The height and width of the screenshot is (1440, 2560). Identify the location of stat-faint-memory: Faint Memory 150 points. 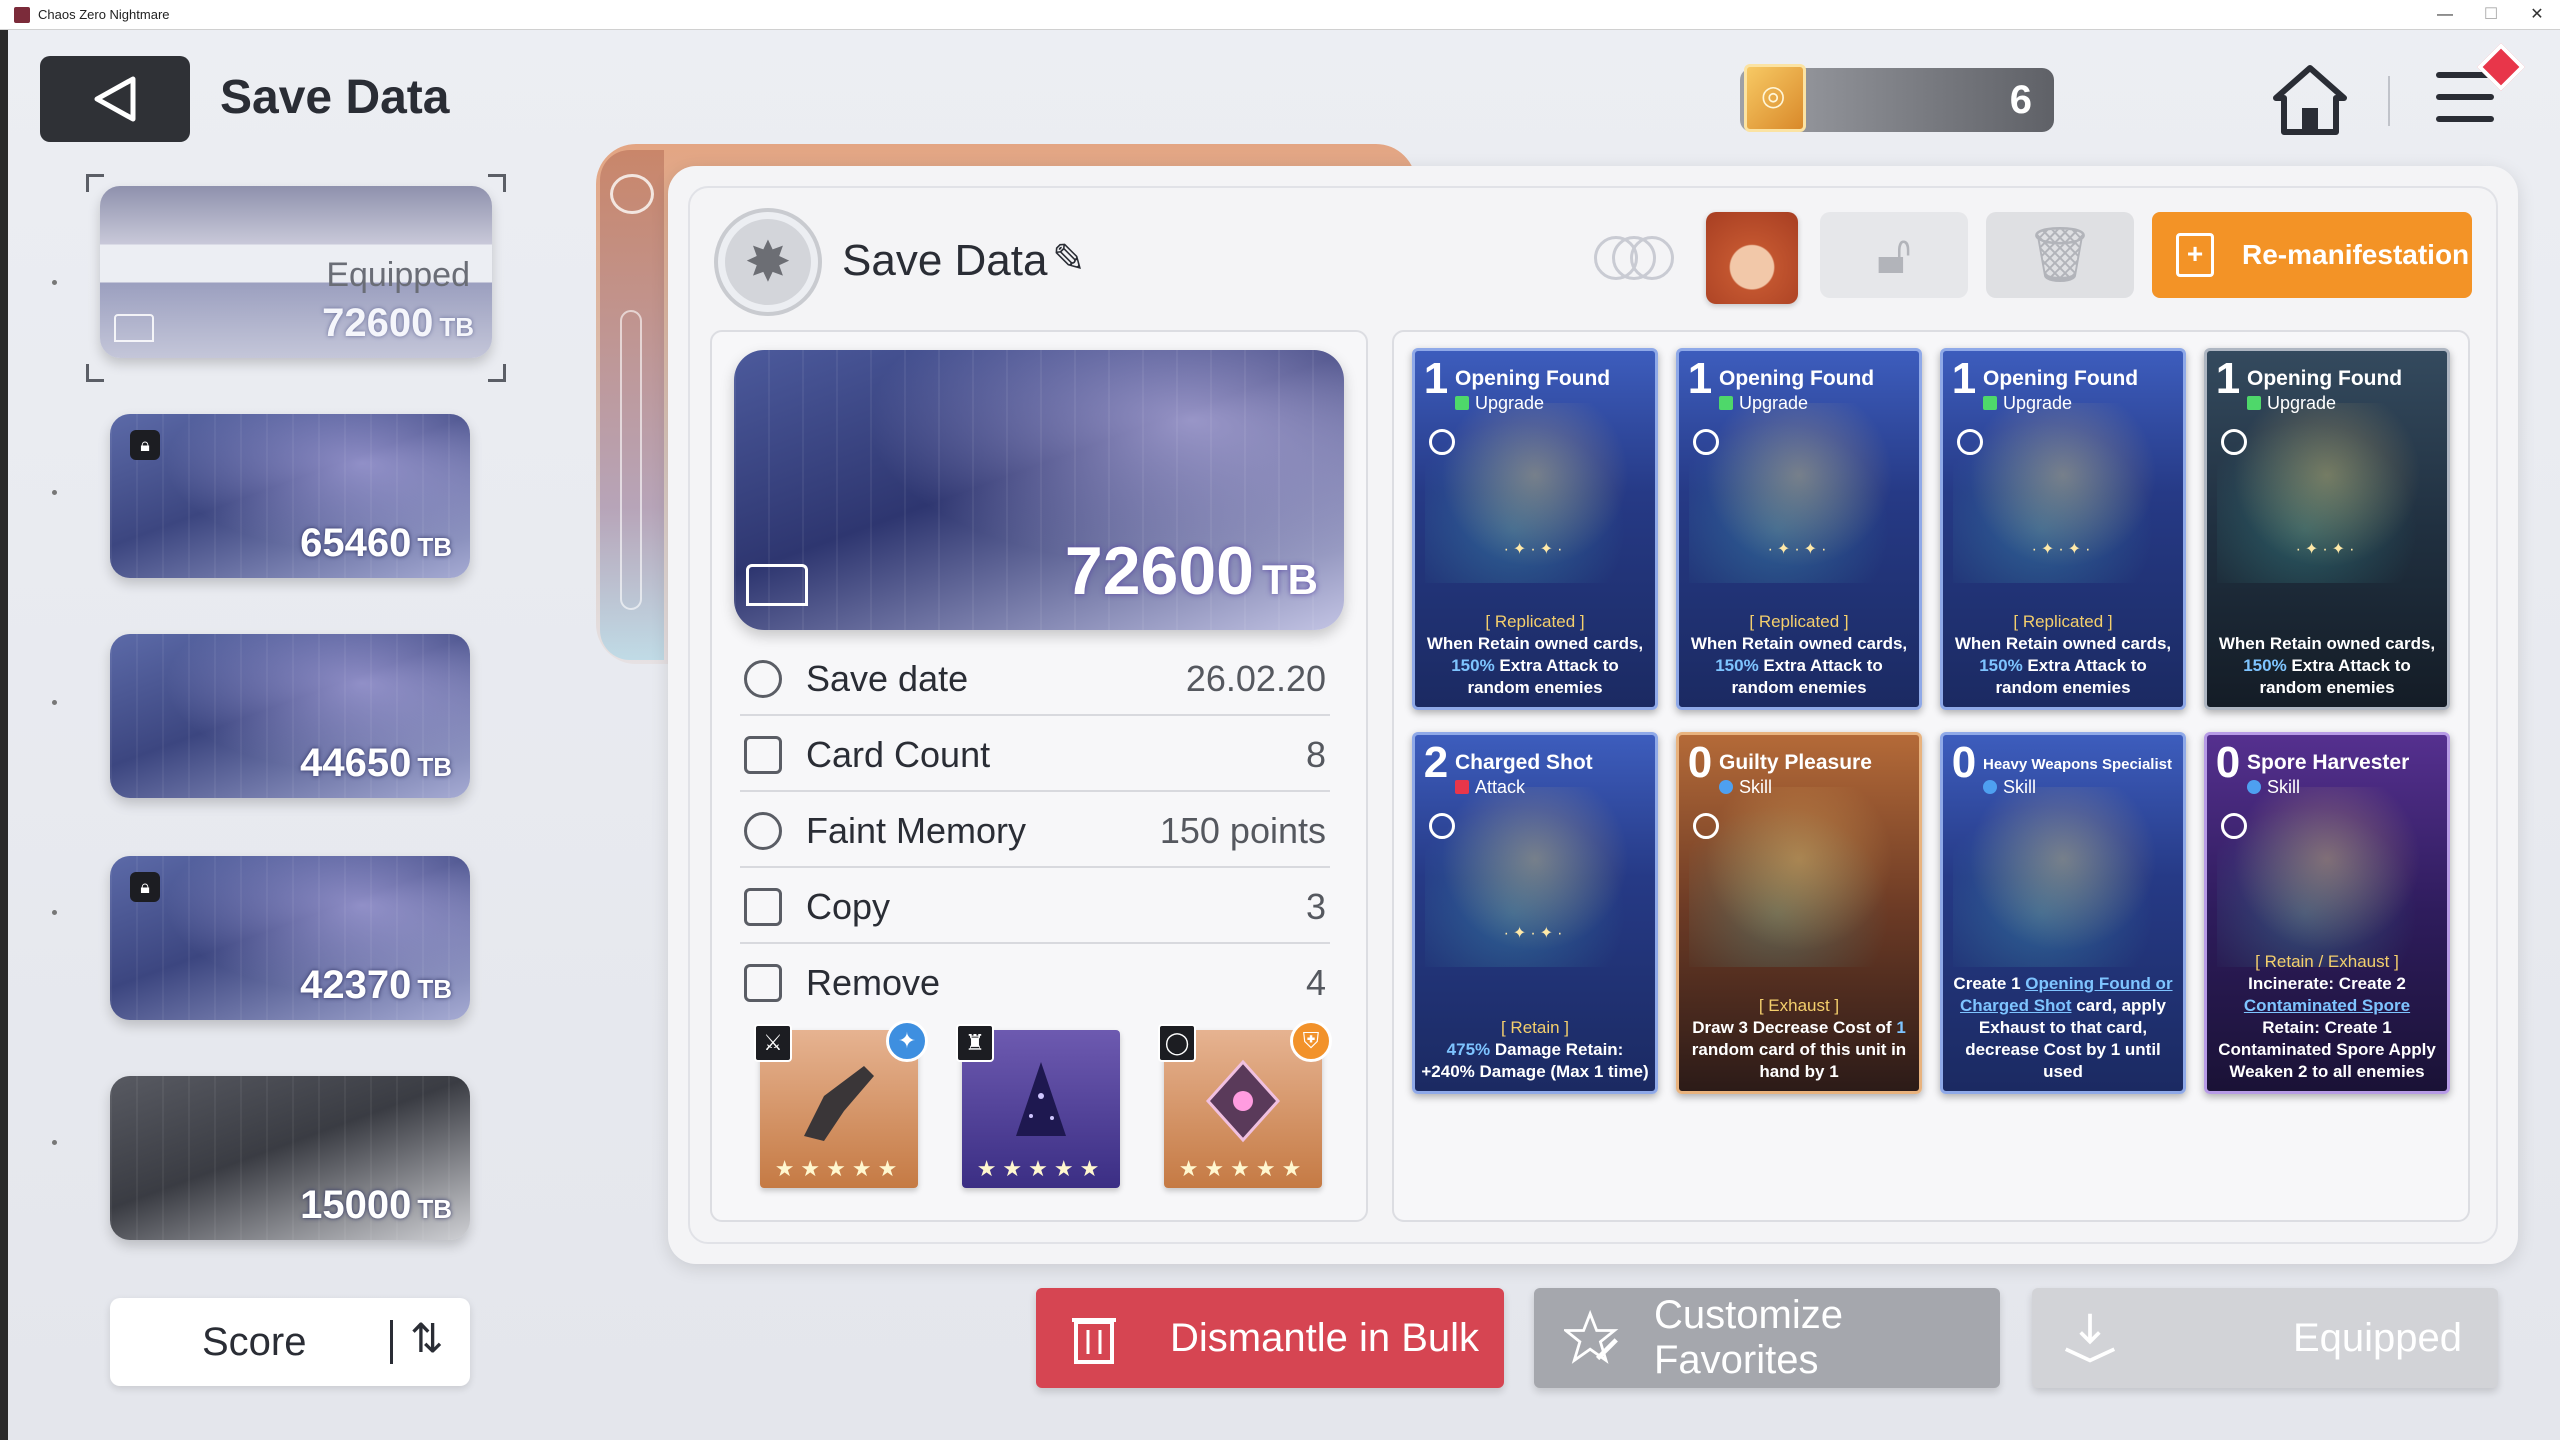
(1035, 830).